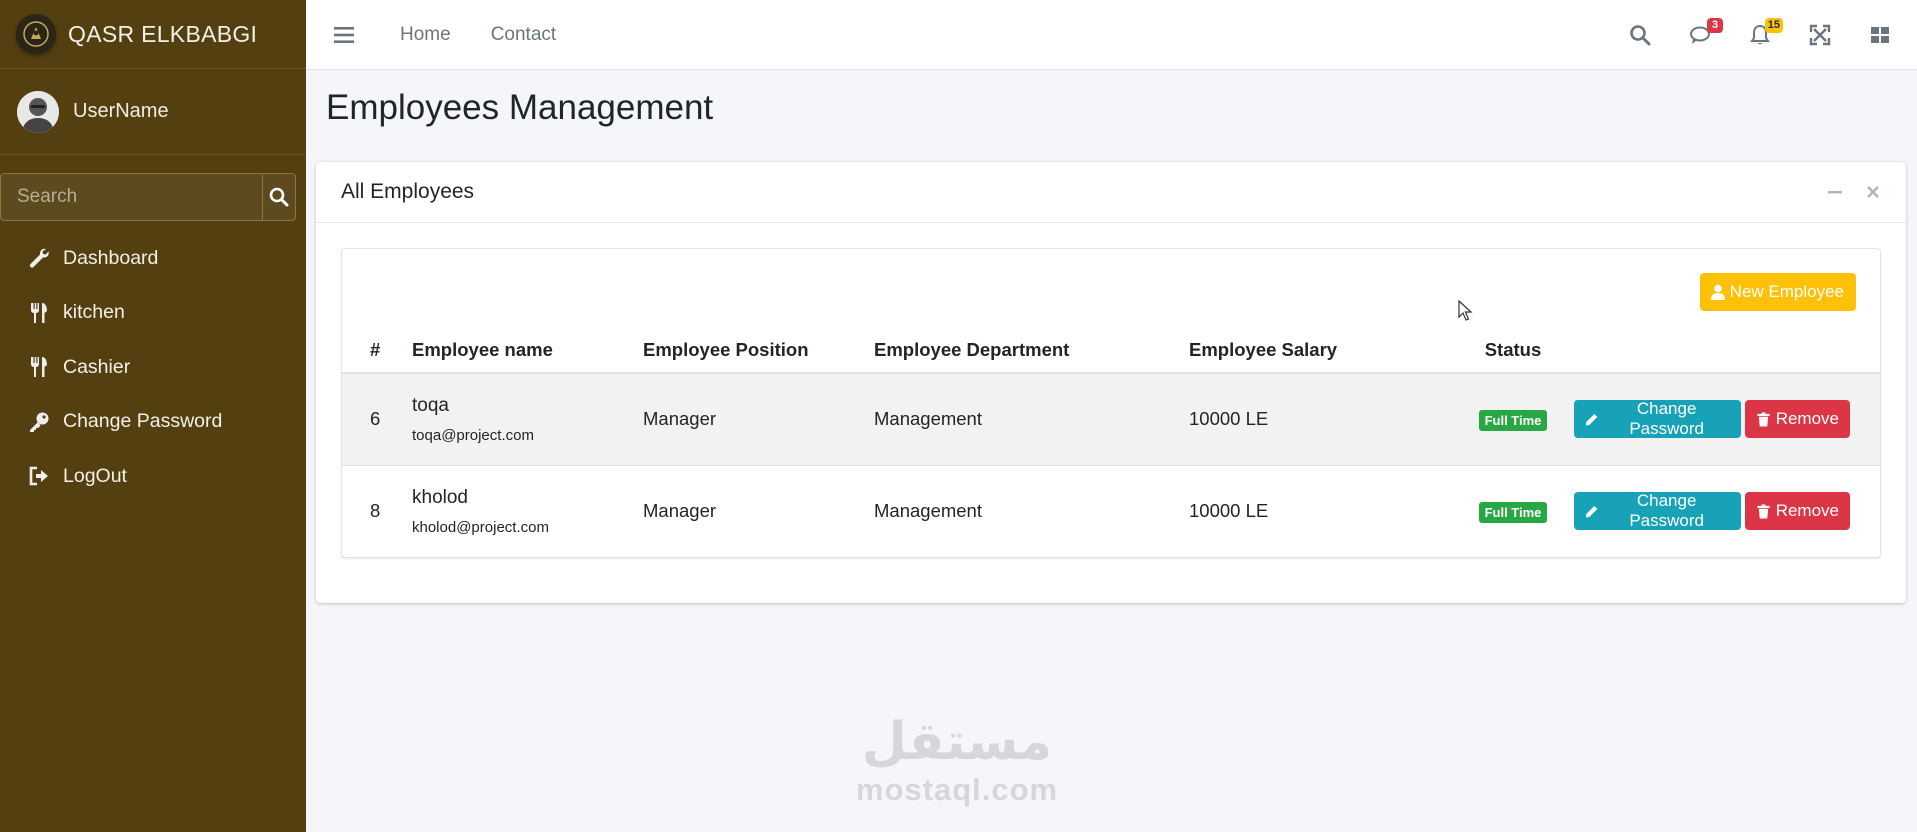  I want to click on nav-link-contact: Contact, so click(523, 35).